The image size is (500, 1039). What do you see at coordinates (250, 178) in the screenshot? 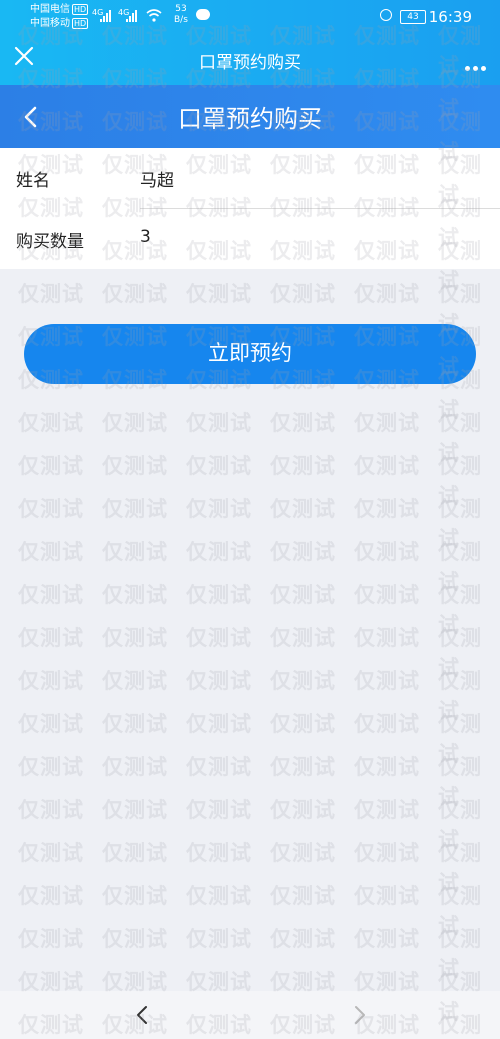
I see `name-row: 姓名 马超` at bounding box center [250, 178].